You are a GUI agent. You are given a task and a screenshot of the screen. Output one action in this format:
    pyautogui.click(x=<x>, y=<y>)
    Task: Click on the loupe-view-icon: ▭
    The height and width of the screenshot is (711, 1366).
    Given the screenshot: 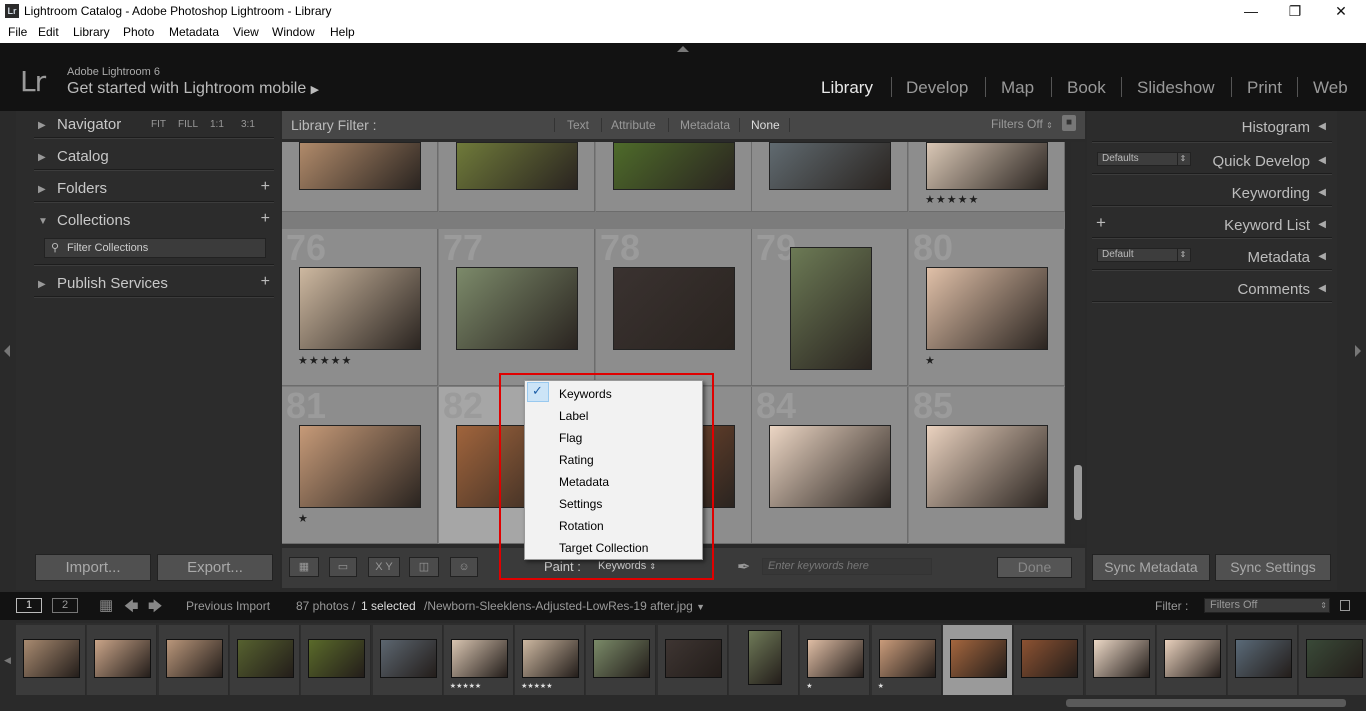 What is the action you would take?
    pyautogui.click(x=343, y=567)
    